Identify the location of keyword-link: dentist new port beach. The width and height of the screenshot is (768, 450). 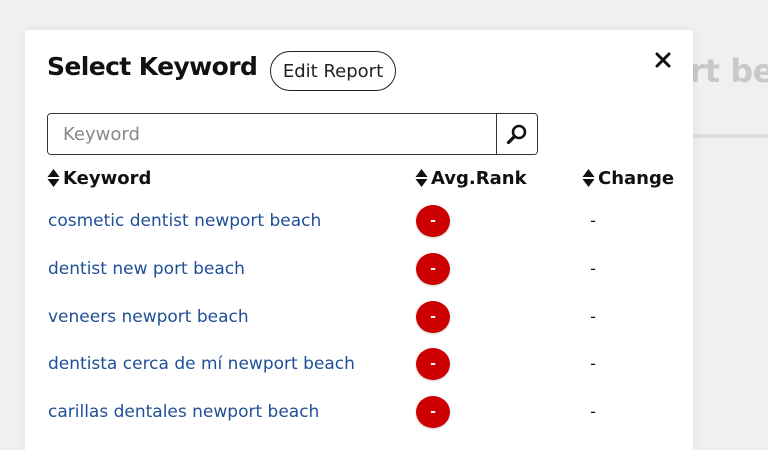
(146, 269).